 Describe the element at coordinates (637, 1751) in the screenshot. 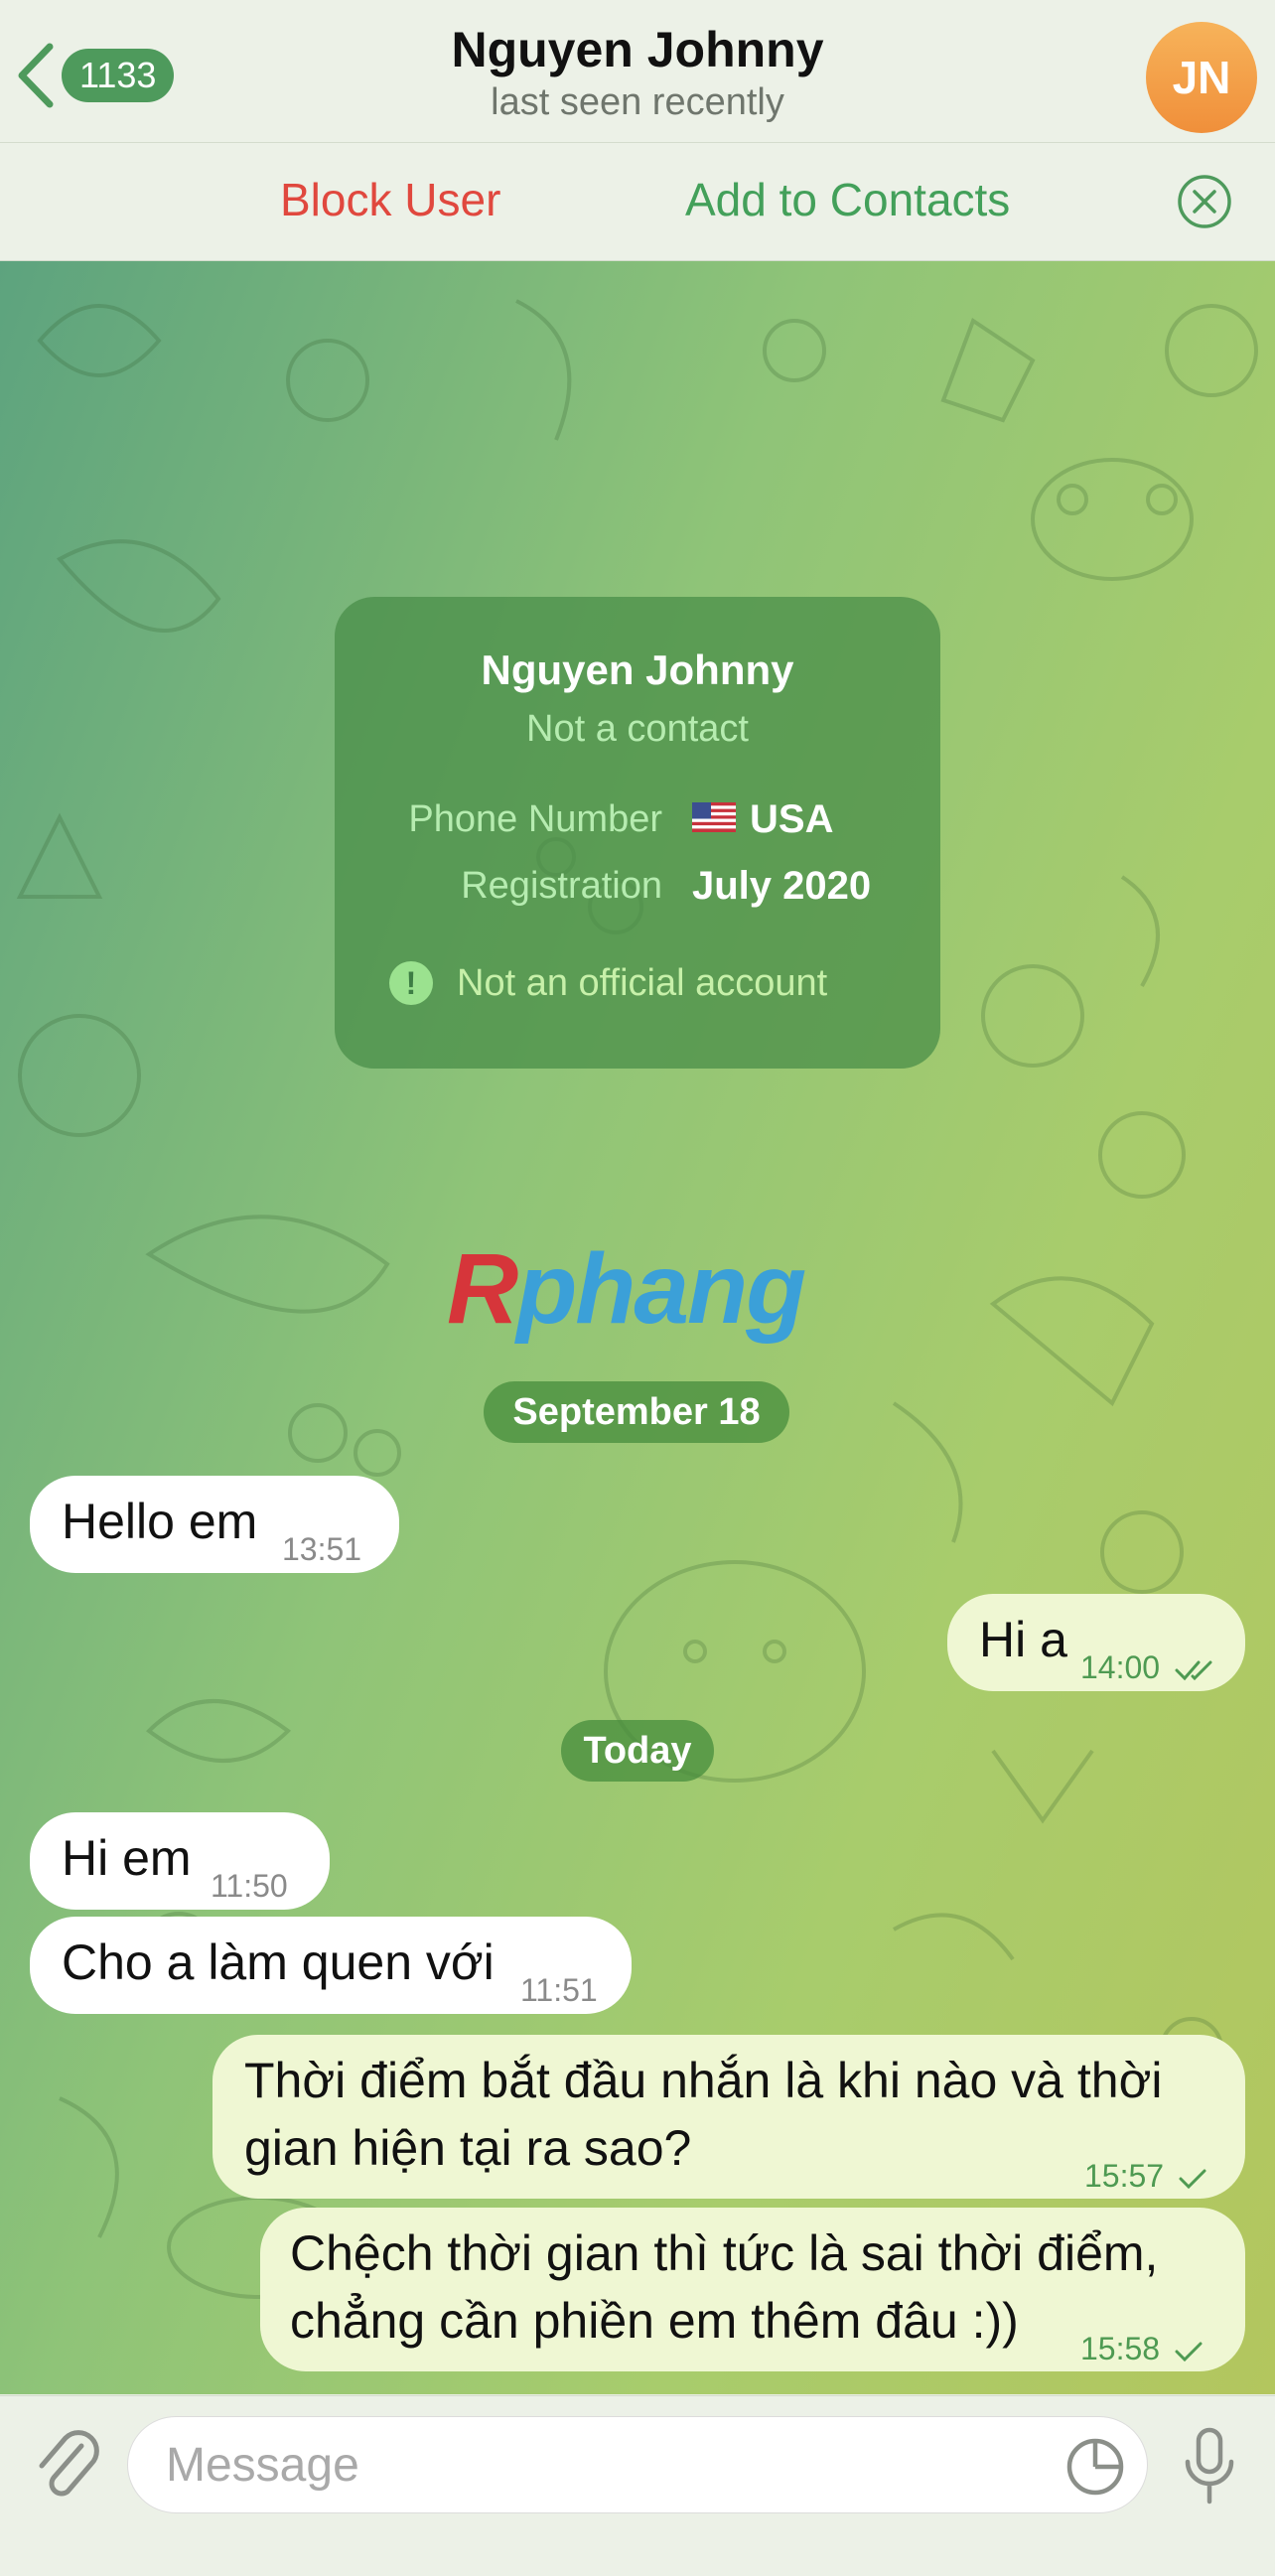

I see `date-separator: Today` at that location.